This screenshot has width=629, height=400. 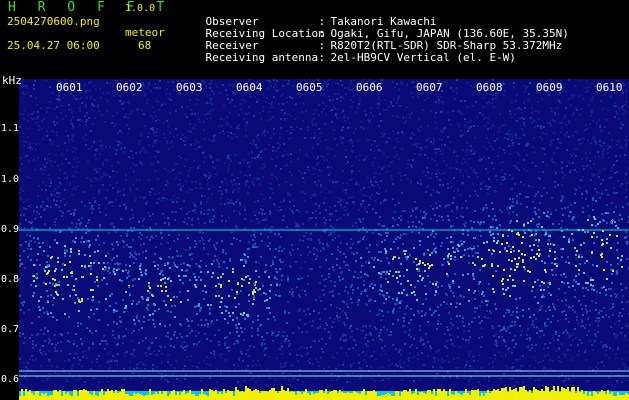 What do you see at coordinates (423, 57) in the screenshot?
I see `info-value: 2el-HB9CV Vertical (el. E-W)` at bounding box center [423, 57].